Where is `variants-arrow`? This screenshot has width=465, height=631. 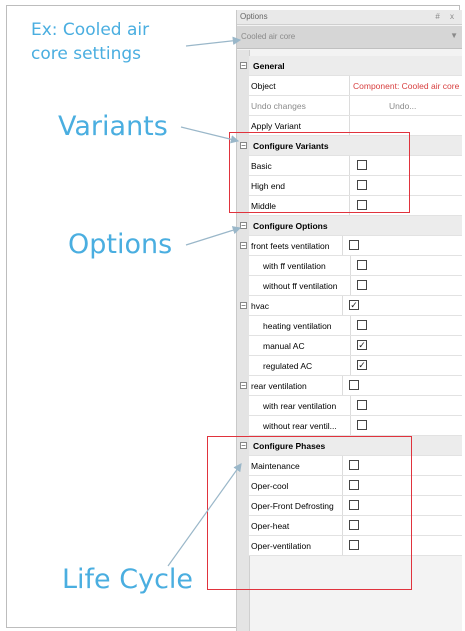
variants-arrow is located at coordinates (210, 135).